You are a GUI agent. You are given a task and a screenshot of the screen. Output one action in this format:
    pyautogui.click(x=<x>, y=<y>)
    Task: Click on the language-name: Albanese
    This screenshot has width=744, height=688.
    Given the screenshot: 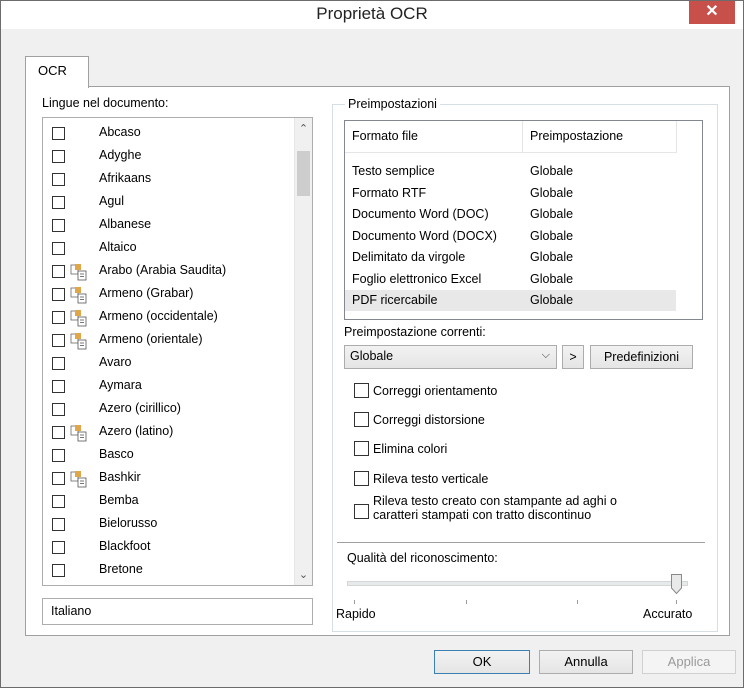 What is the action you would take?
    pyautogui.click(x=125, y=224)
    